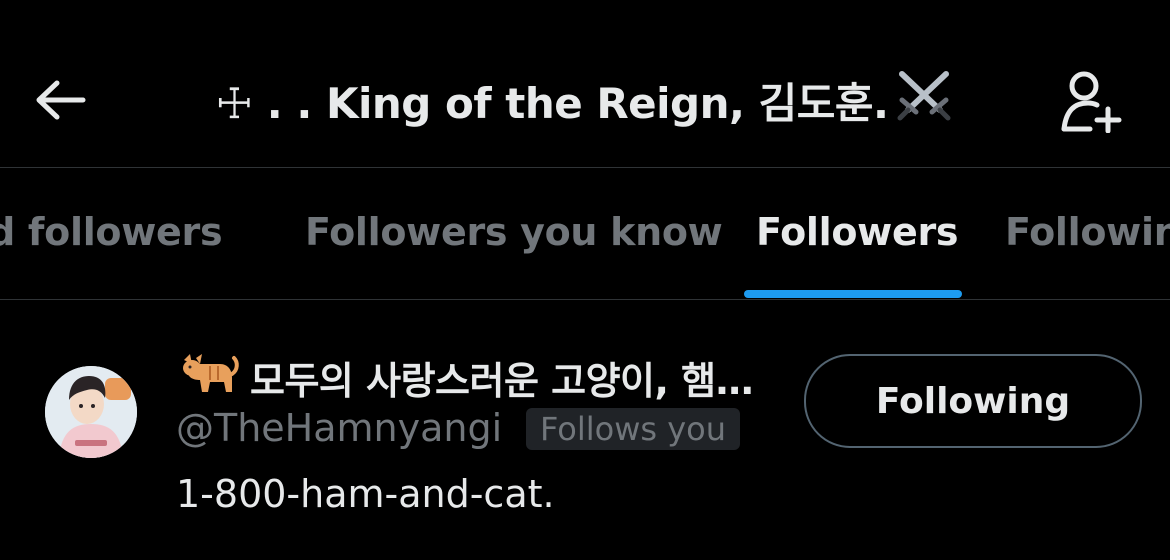  What do you see at coordinates (973, 401) in the screenshot?
I see `following-button: Following` at bounding box center [973, 401].